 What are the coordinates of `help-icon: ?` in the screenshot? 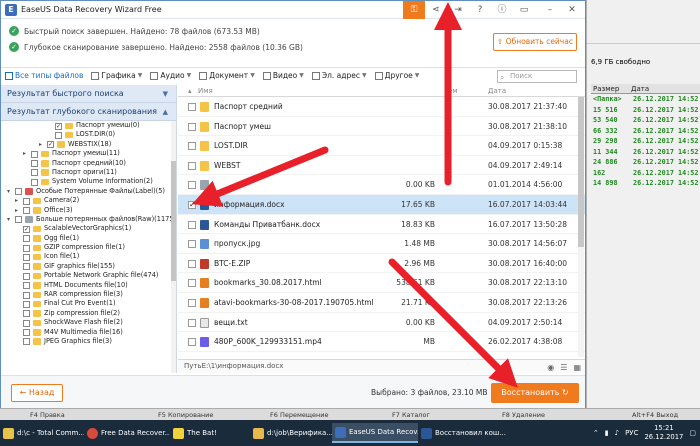 It's located at (480, 10).